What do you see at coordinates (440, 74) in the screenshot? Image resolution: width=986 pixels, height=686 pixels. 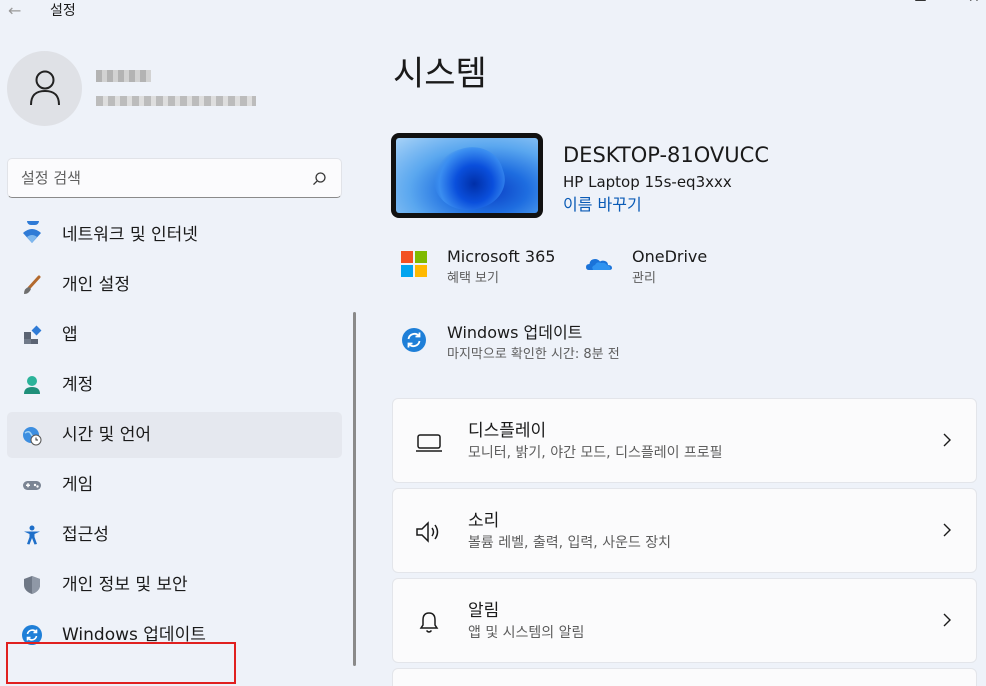 I see `page-title: 시스템` at bounding box center [440, 74].